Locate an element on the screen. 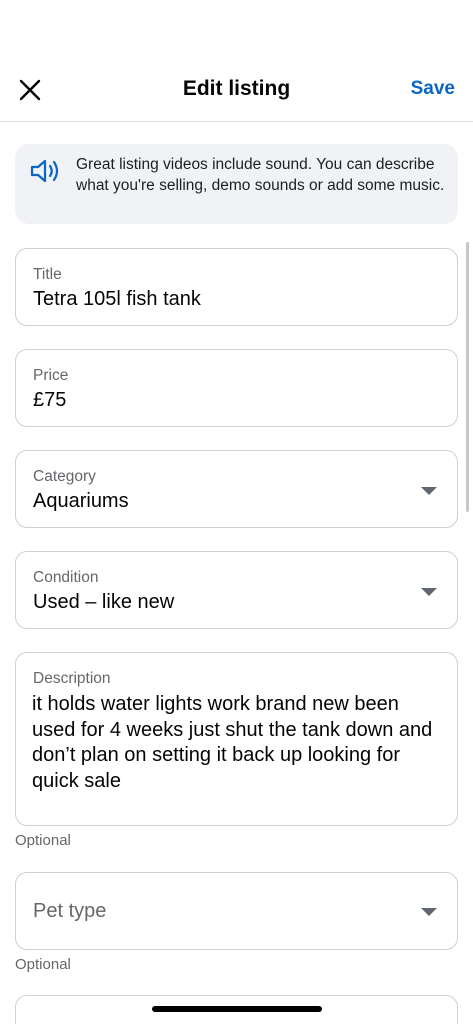  price-value: £75 is located at coordinates (49, 400).